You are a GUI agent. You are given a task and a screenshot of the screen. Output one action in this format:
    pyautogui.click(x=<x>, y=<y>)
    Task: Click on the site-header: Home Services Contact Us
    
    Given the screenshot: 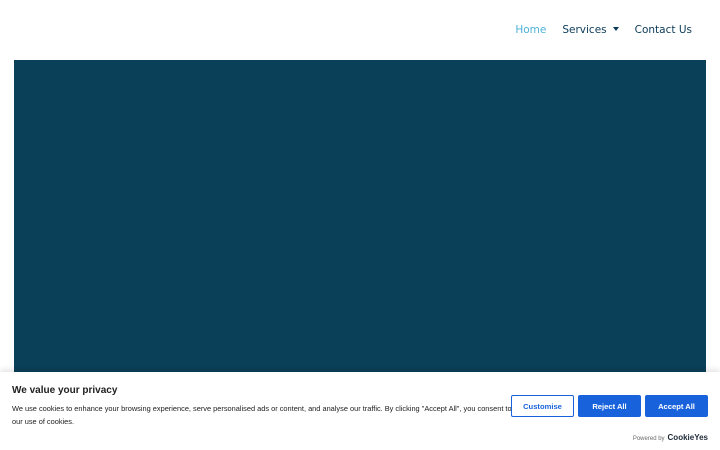 What is the action you would take?
    pyautogui.click(x=360, y=30)
    